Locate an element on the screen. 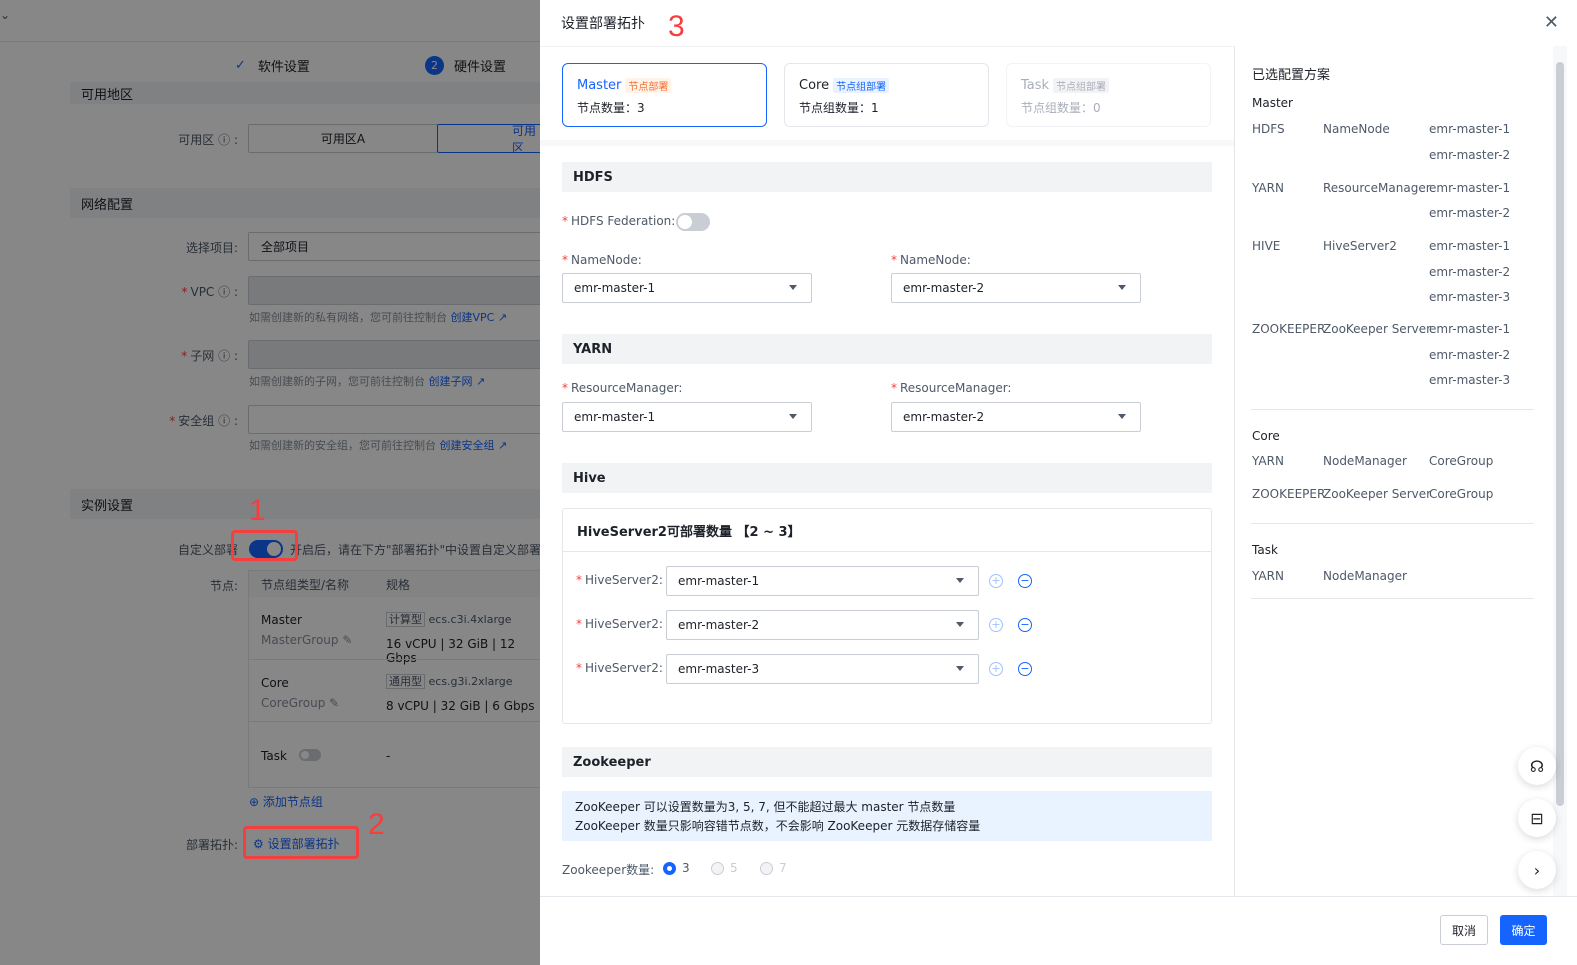 This screenshot has height=965, width=1577. annotation-2: 2 is located at coordinates (376, 824).